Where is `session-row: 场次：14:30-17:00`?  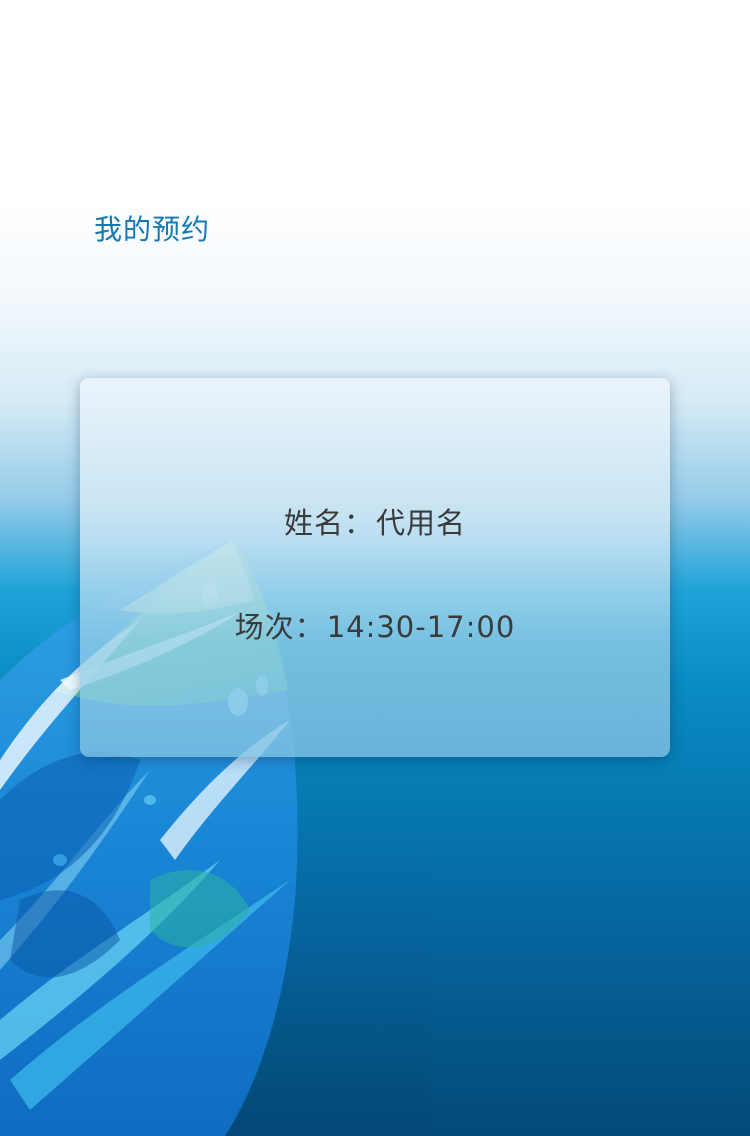 session-row: 场次：14:30-17:00 is located at coordinates (375, 627).